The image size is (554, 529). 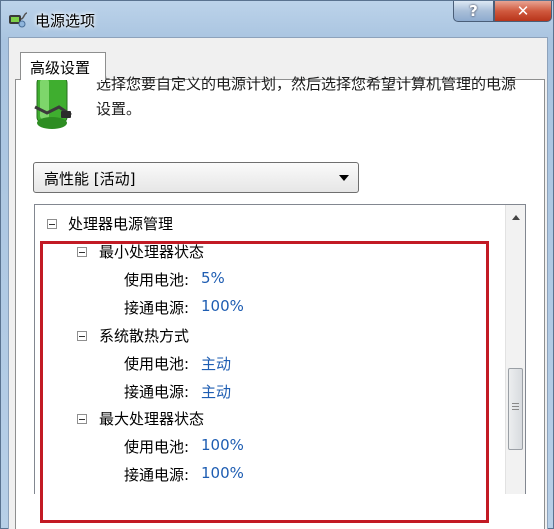 What do you see at coordinates (344, 178) in the screenshot?
I see `dropdown-arrow-icon` at bounding box center [344, 178].